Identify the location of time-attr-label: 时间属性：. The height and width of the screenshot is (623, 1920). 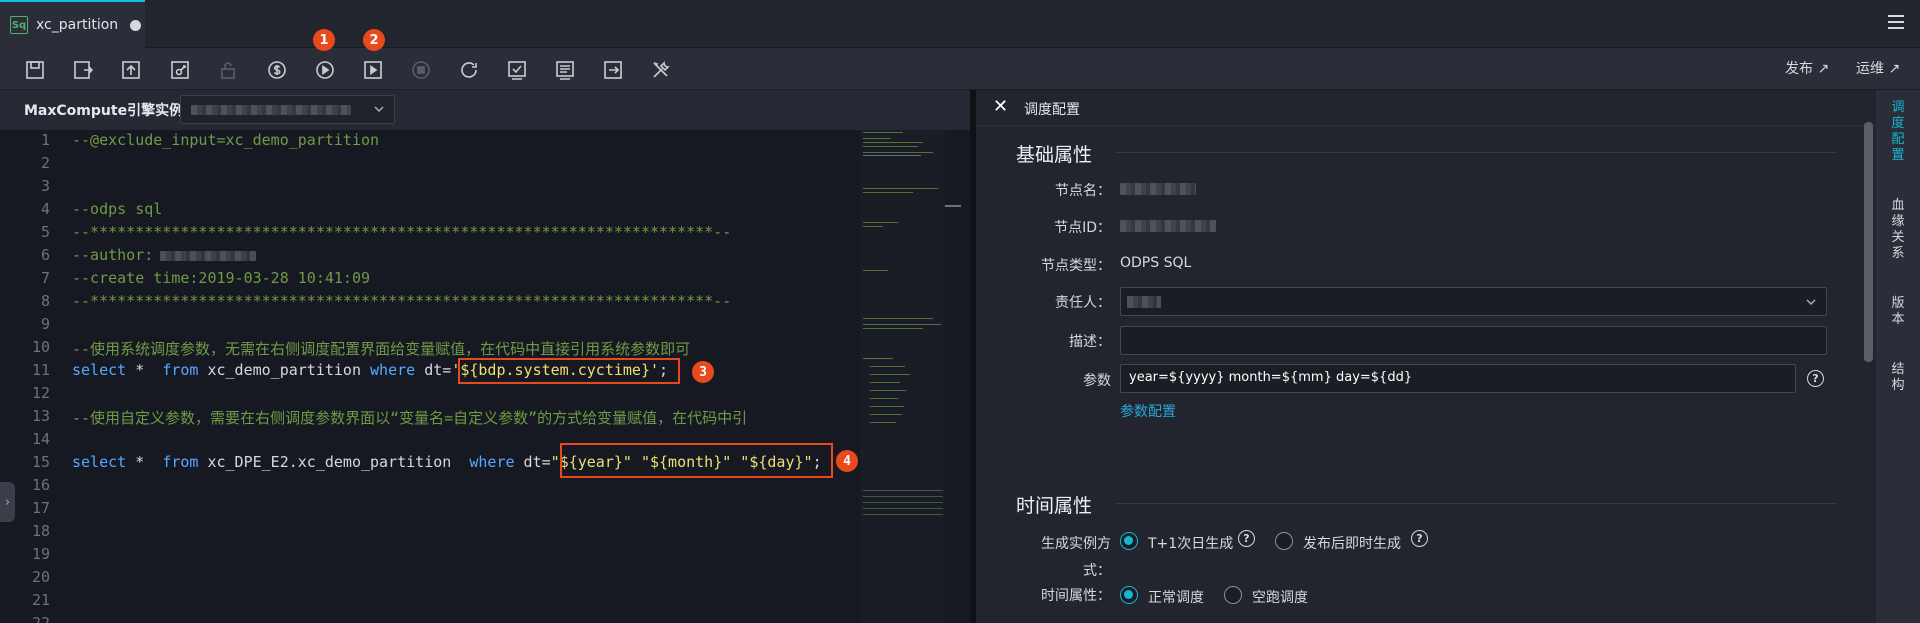
(1076, 596).